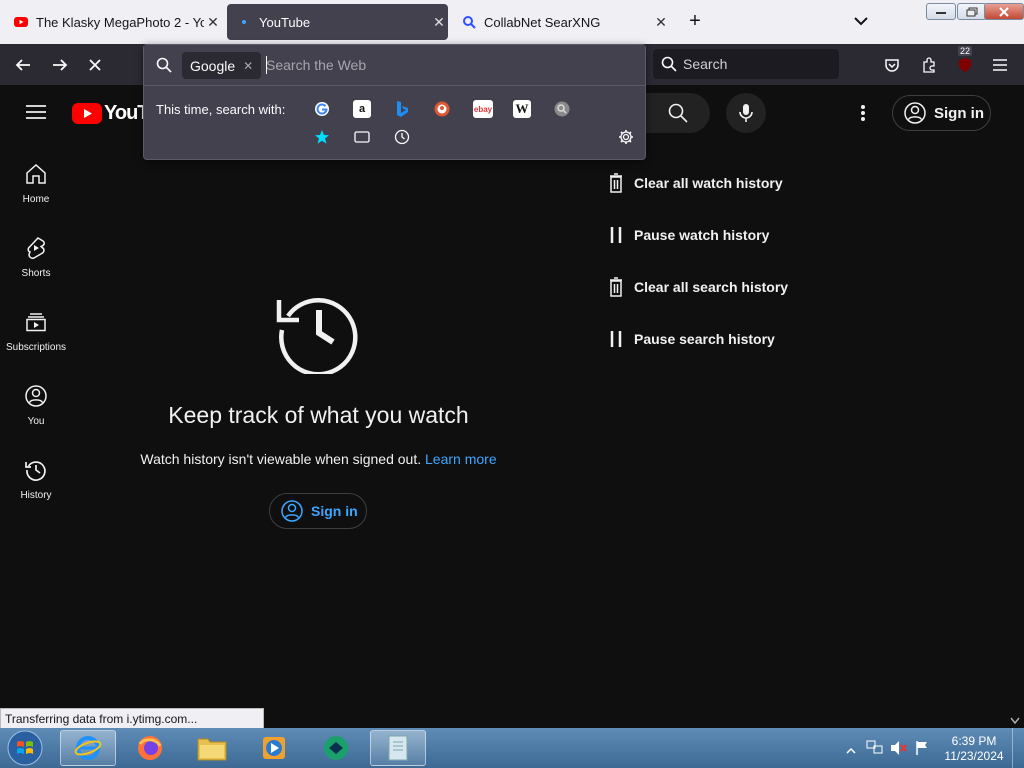  Describe the element at coordinates (851, 751) in the screenshot. I see `show-hidden-icons-icon` at that location.